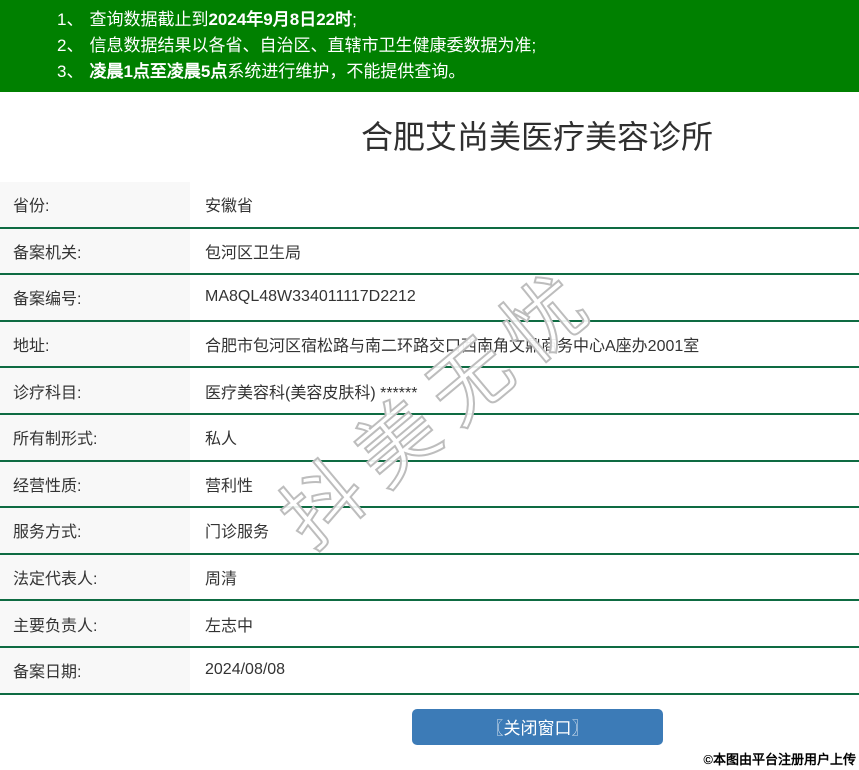 Image resolution: width=859 pixels, height=770 pixels. I want to click on table-row-main-person-in-charge: 主要负责人: 左志中, so click(429, 624).